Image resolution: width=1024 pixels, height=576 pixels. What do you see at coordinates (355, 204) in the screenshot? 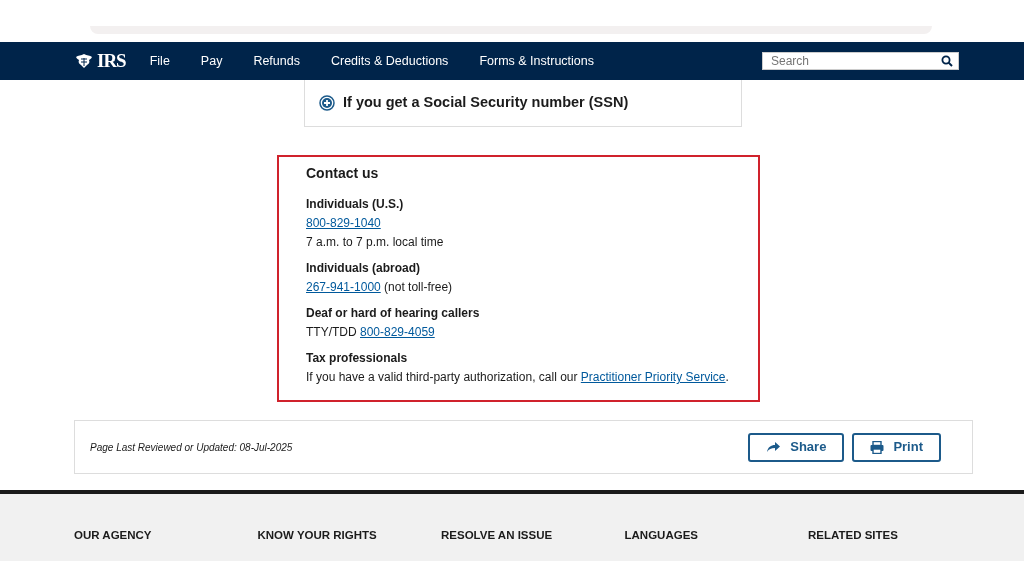
I see `contact-heading: Individuals (U.S.)` at bounding box center [355, 204].